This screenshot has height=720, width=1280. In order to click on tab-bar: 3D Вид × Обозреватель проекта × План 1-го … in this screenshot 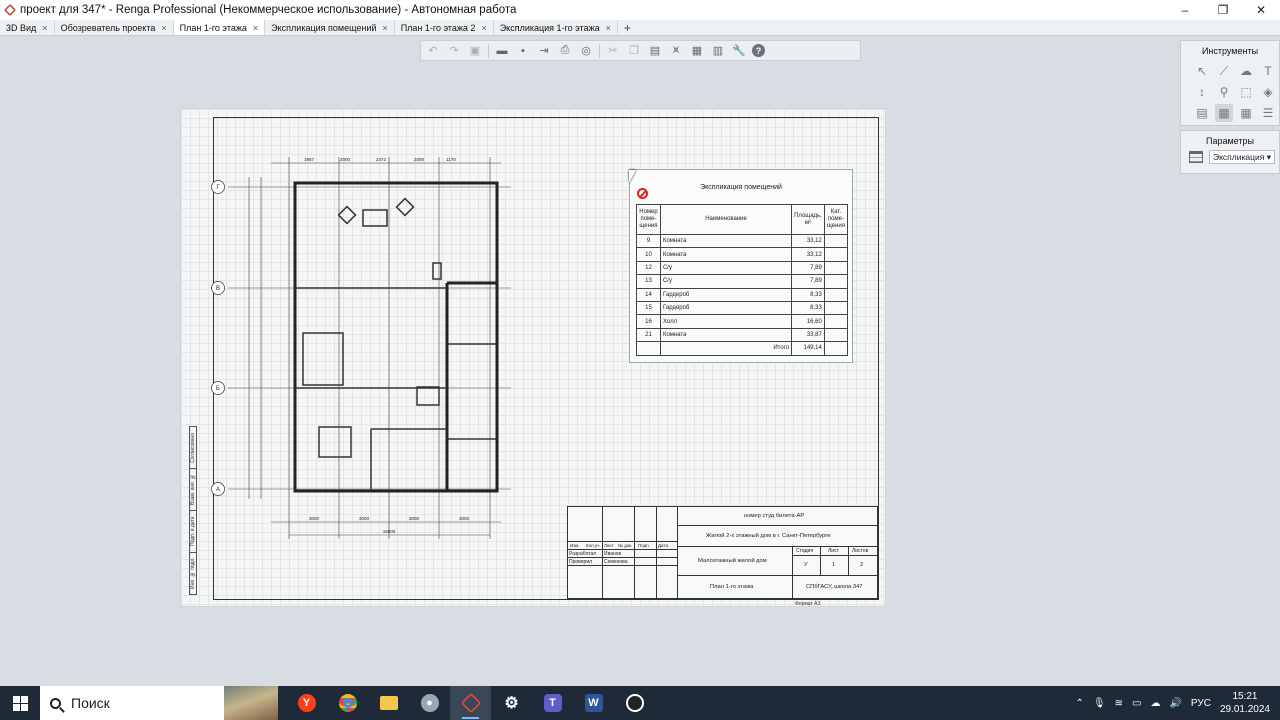, I will do `click(640, 28)`.